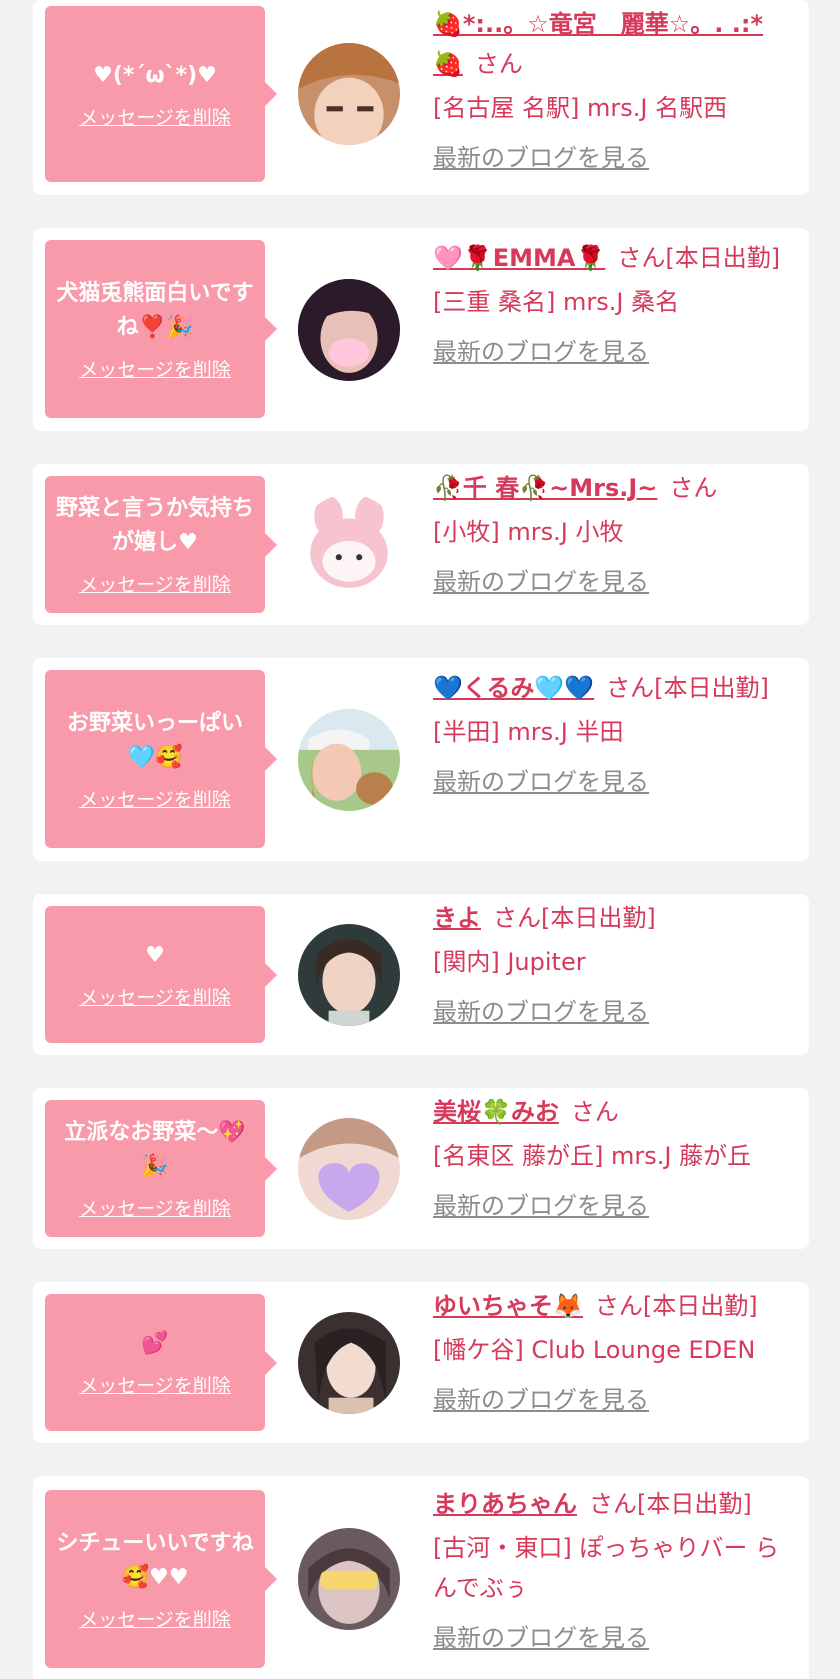  Describe the element at coordinates (496, 1112) in the screenshot. I see `cast-name-link: 美桜🍀みお` at that location.